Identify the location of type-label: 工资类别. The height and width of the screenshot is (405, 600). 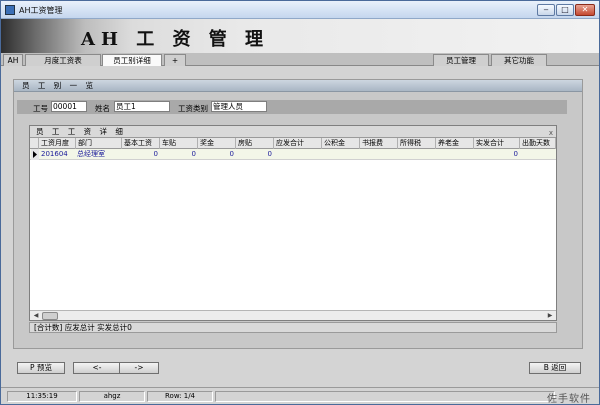
(193, 108).